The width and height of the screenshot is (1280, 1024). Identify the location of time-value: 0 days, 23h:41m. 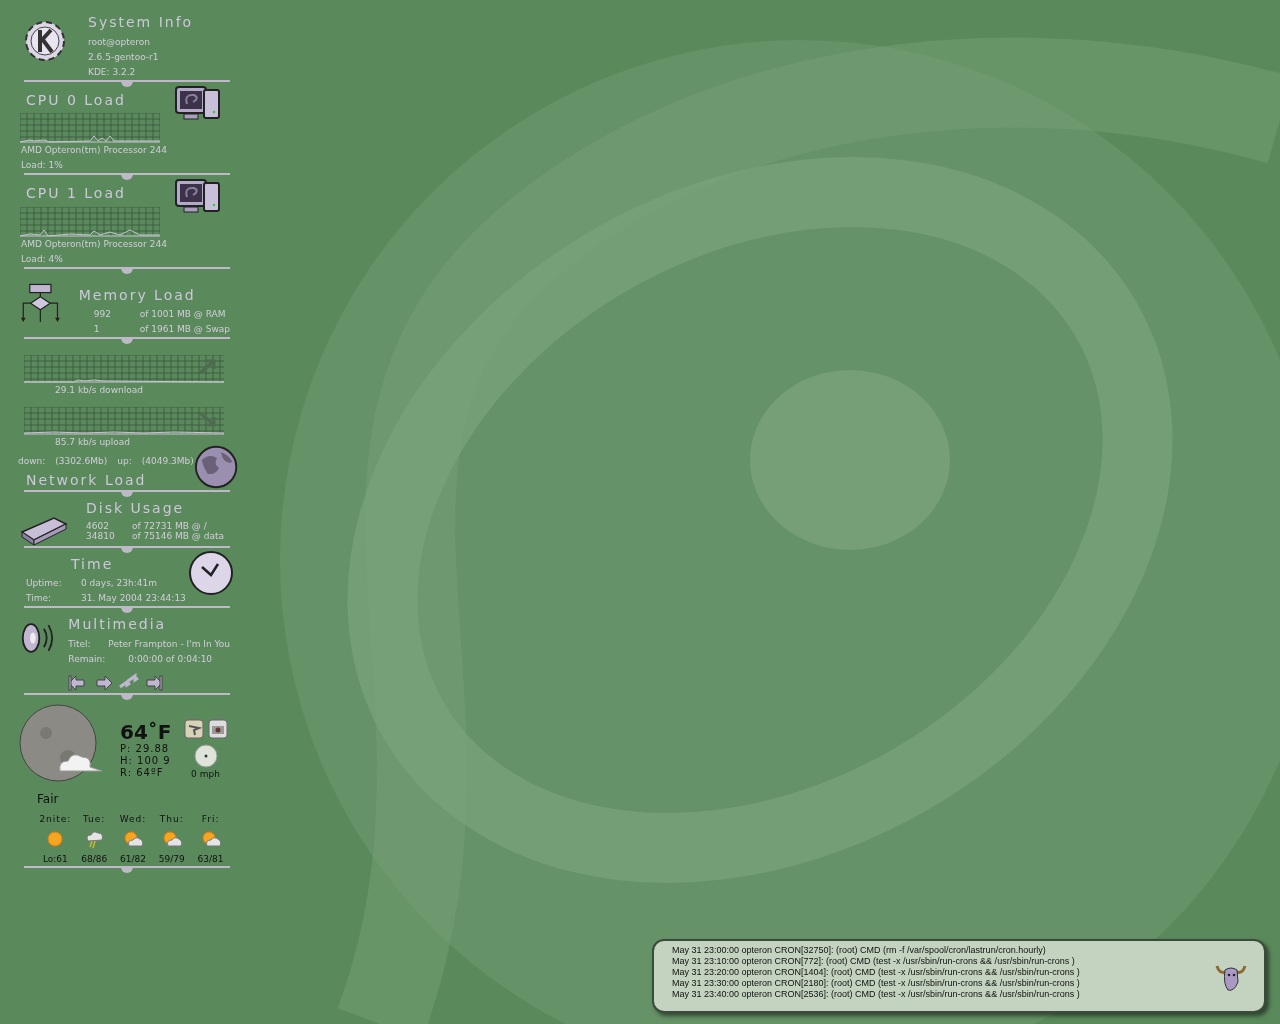
(119, 583).